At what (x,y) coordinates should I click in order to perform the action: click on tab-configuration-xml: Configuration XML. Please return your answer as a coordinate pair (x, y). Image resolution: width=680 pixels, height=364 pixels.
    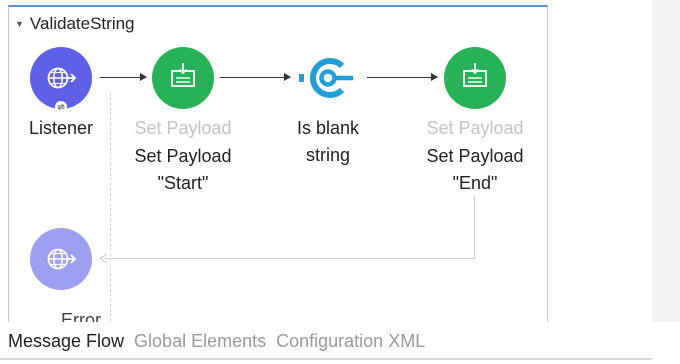
    Looking at the image, I should click on (350, 341).